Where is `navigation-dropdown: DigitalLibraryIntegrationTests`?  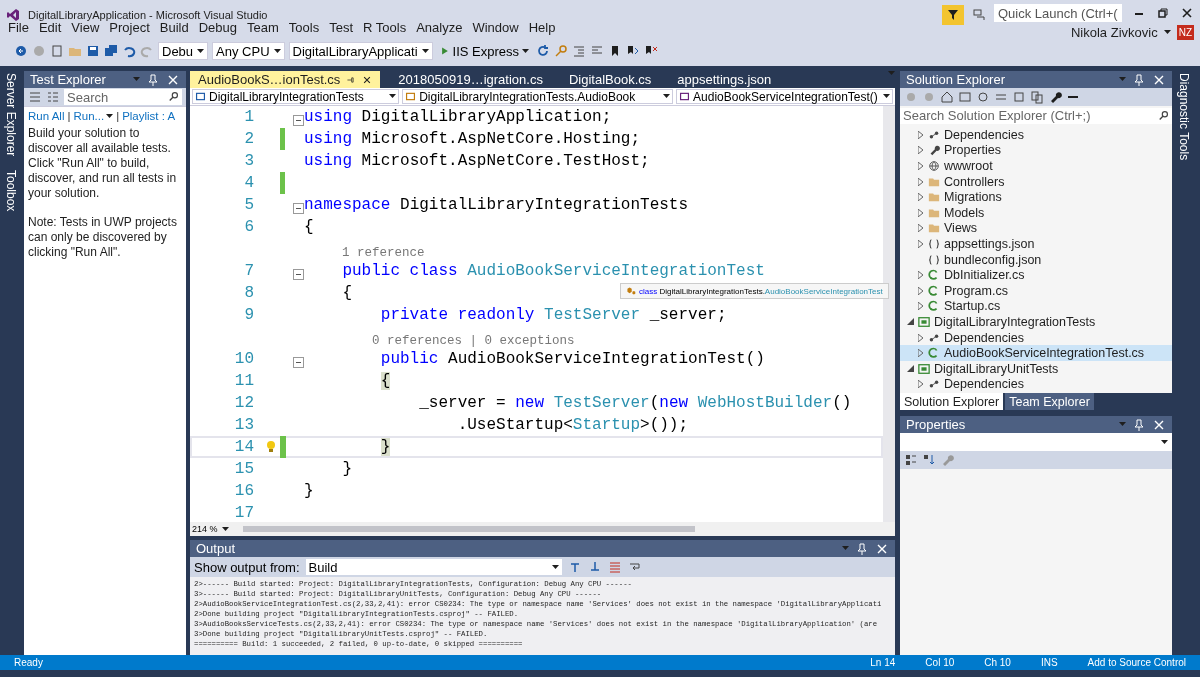
navigation-dropdown: DigitalLibraryIntegrationTests is located at coordinates (296, 96).